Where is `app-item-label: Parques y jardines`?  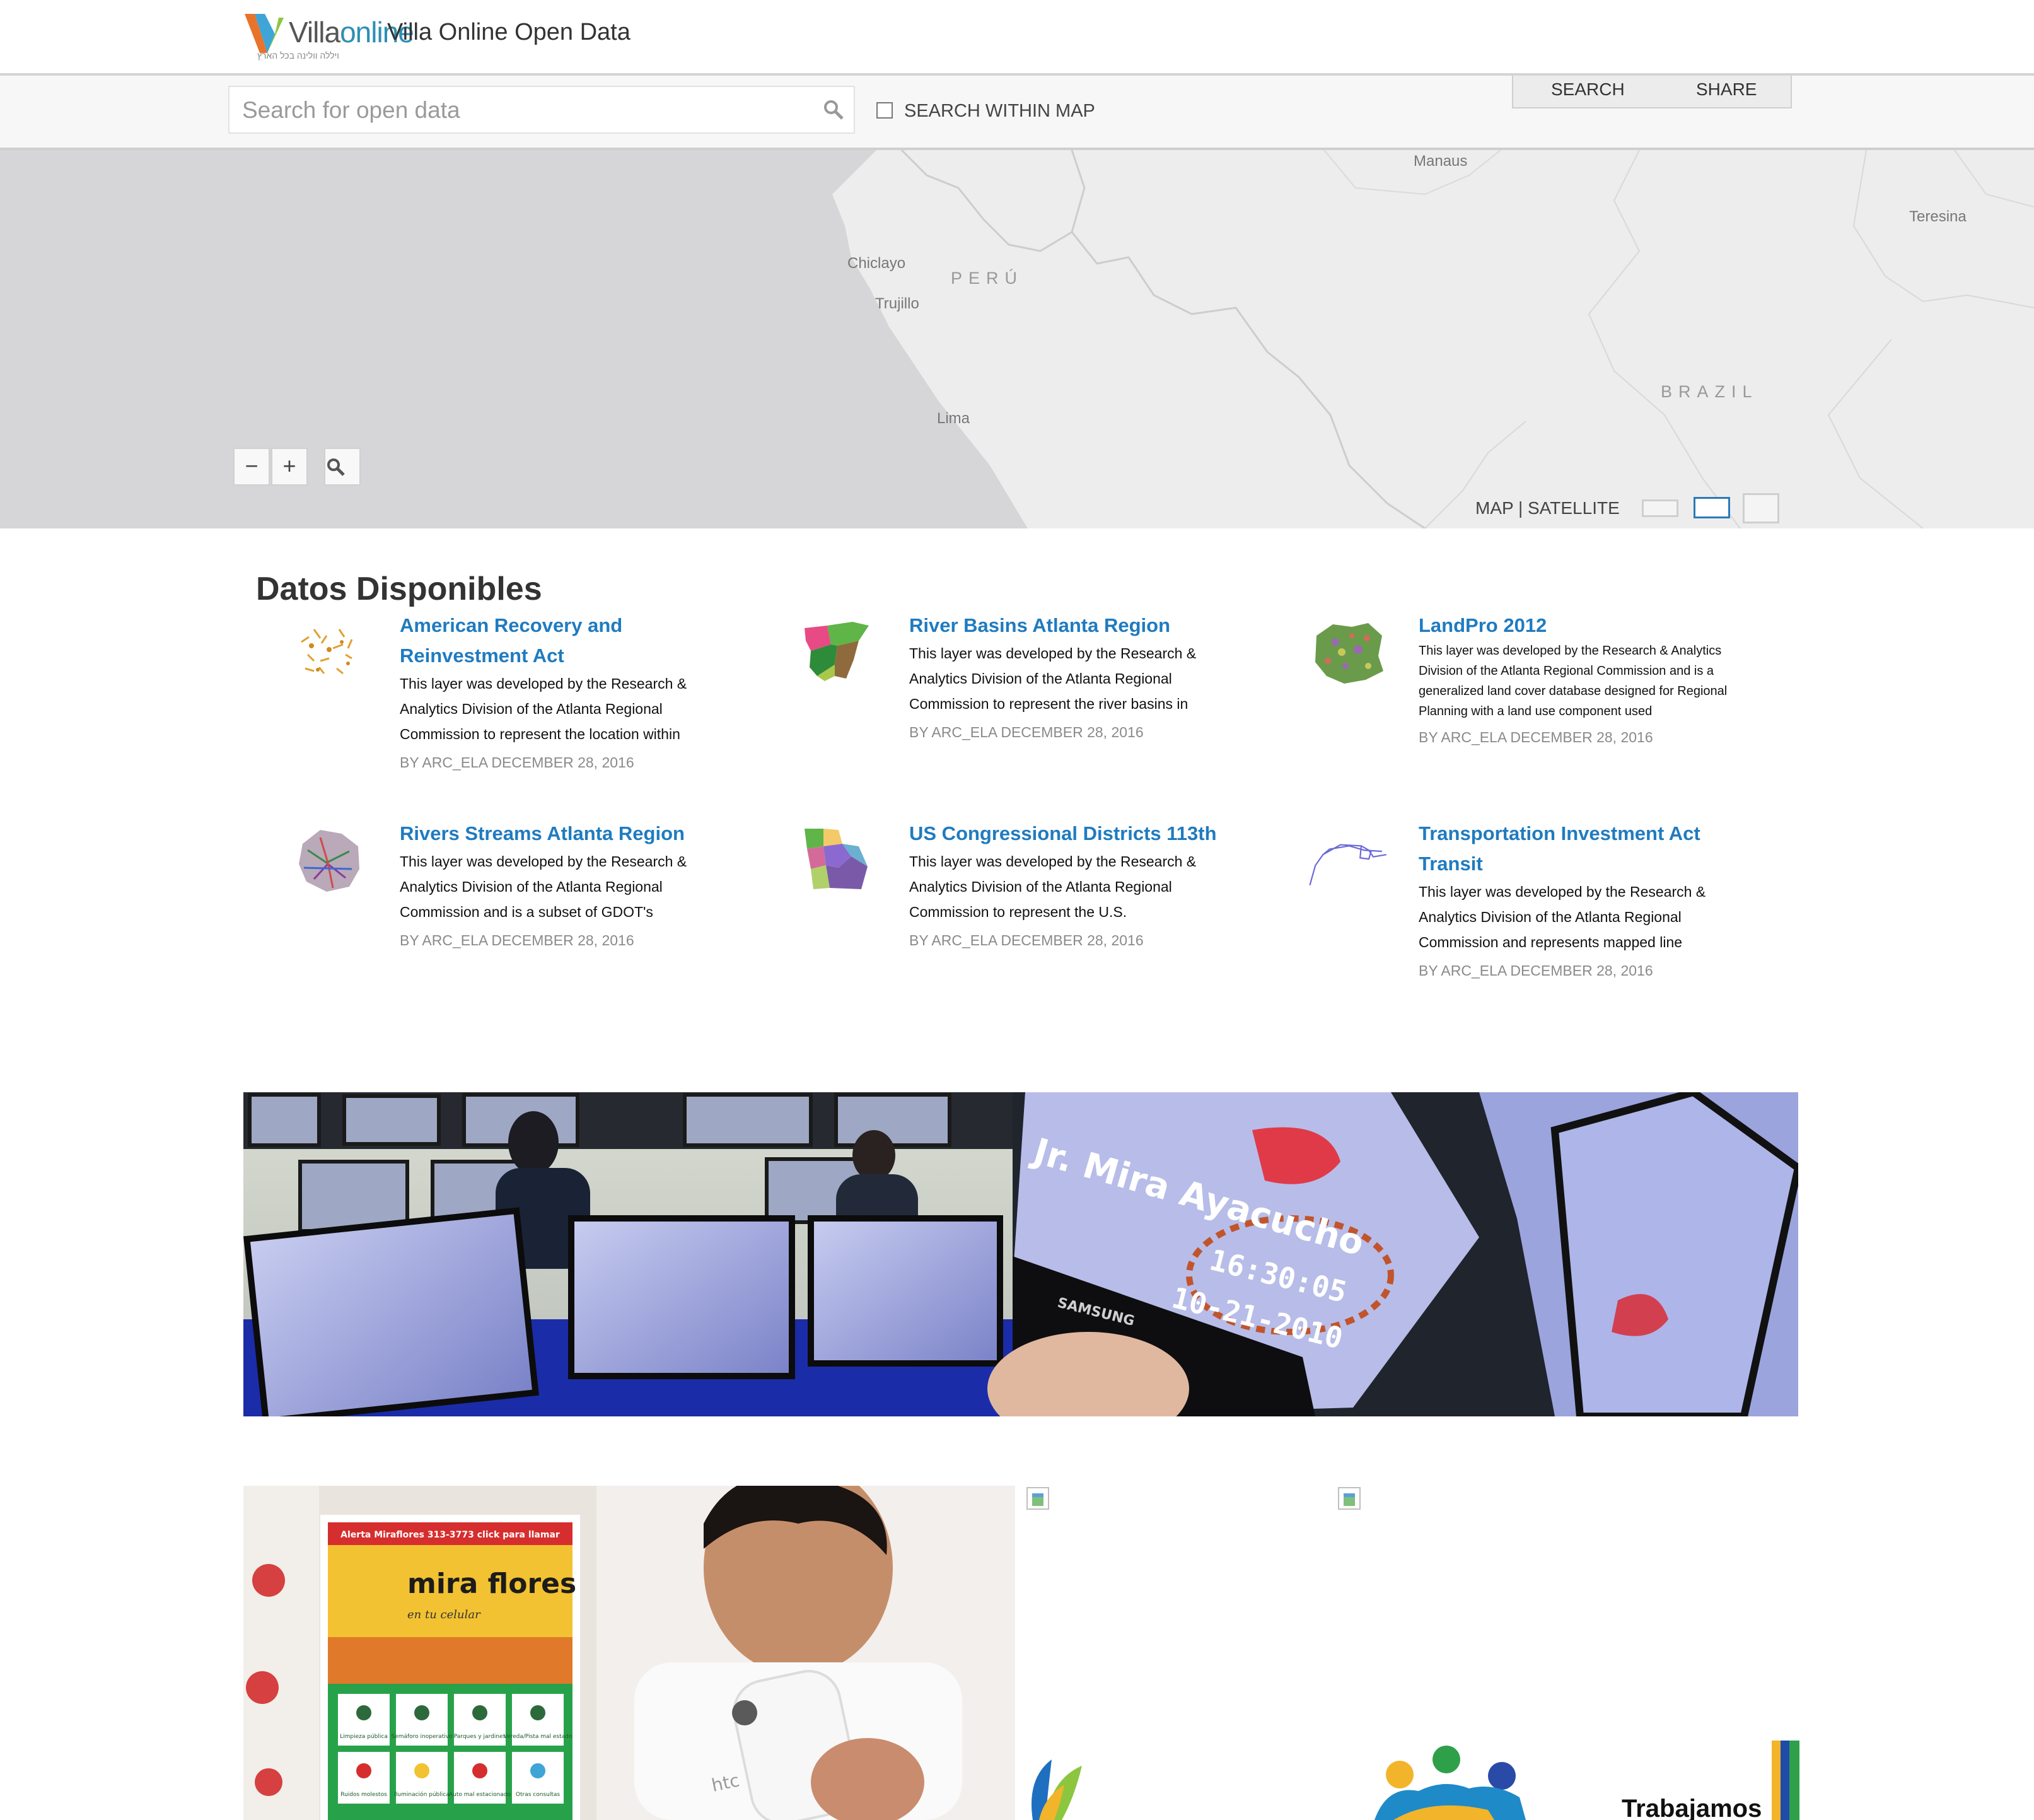
app-item-label: Parques y jardines is located at coordinates (480, 1737).